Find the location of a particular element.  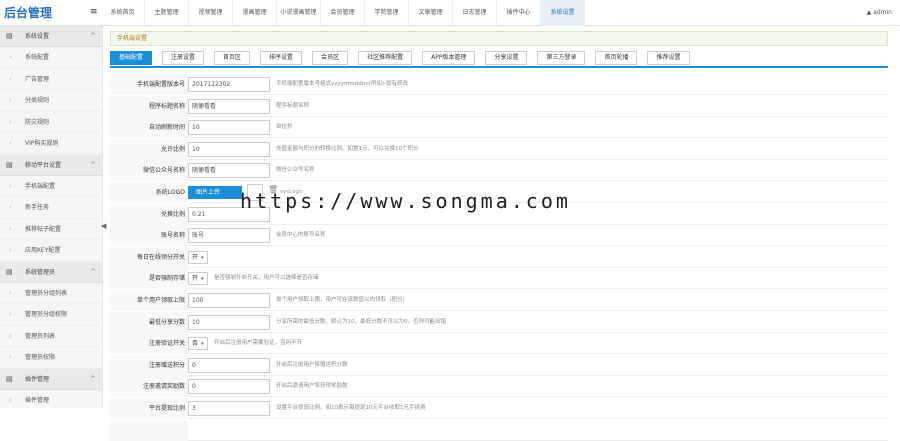

sidebar-item-label: 手机端配置 is located at coordinates (40, 186).